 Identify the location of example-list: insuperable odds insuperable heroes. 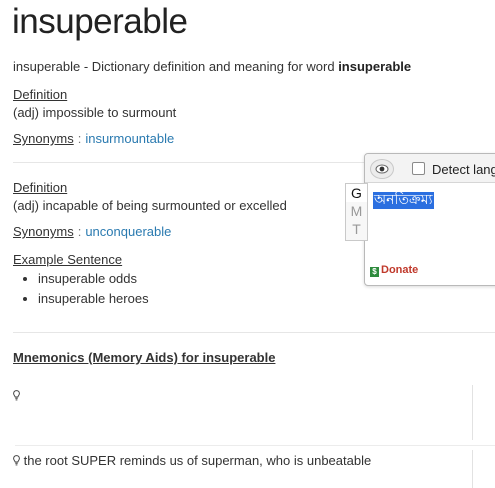
(81, 289).